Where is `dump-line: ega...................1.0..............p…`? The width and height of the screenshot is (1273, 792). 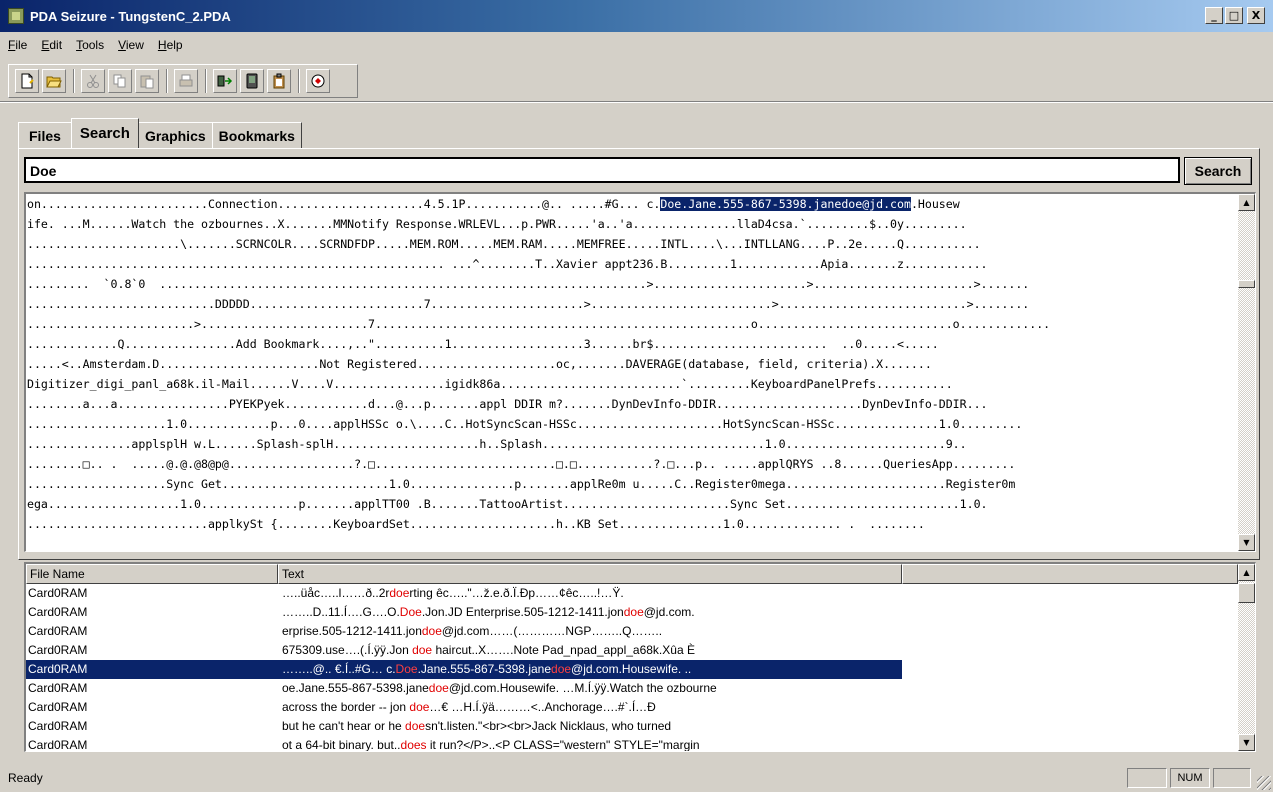 dump-line: ega...................1.0..............p… is located at coordinates (507, 504).